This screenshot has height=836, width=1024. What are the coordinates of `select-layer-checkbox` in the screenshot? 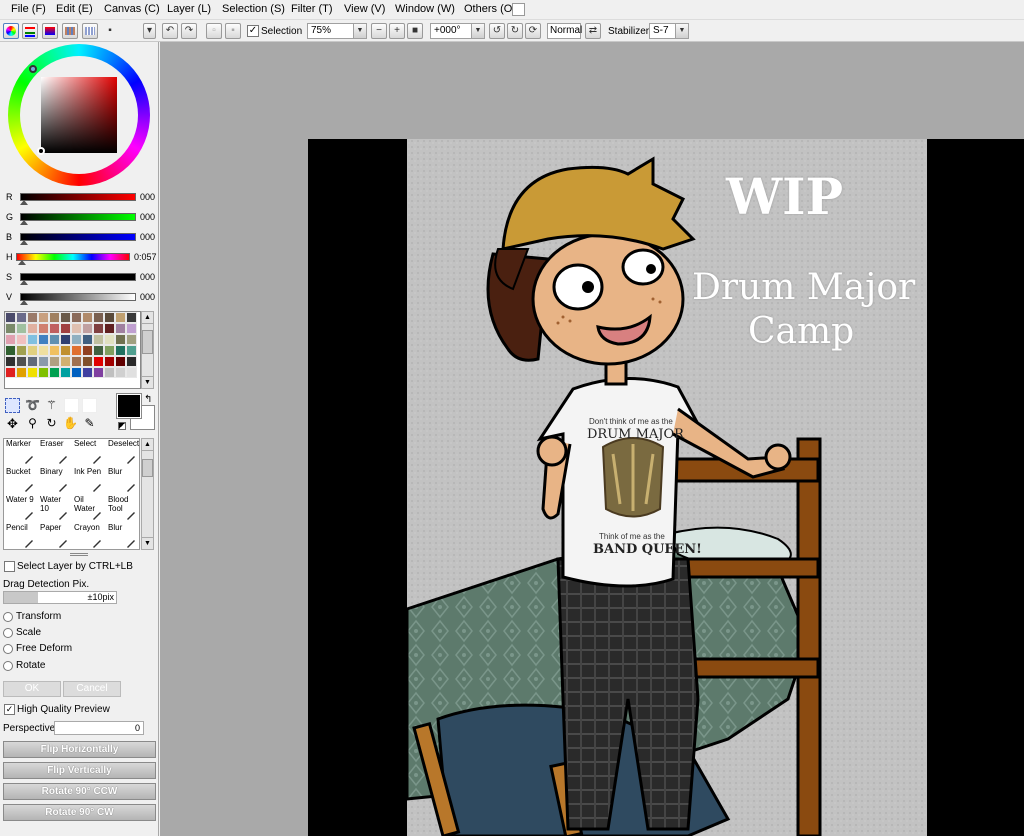 It's located at (9, 566).